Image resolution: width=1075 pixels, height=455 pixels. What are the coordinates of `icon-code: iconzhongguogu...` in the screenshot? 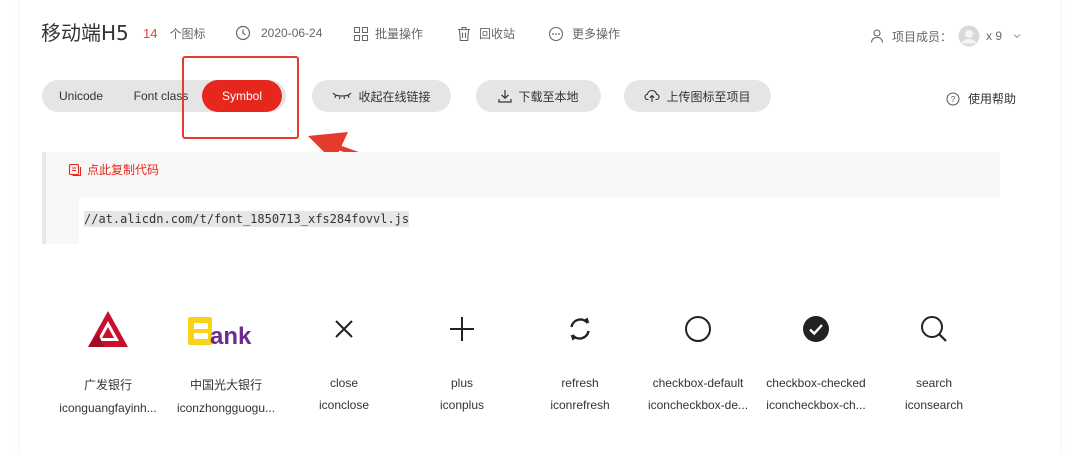 It's located at (226, 408).